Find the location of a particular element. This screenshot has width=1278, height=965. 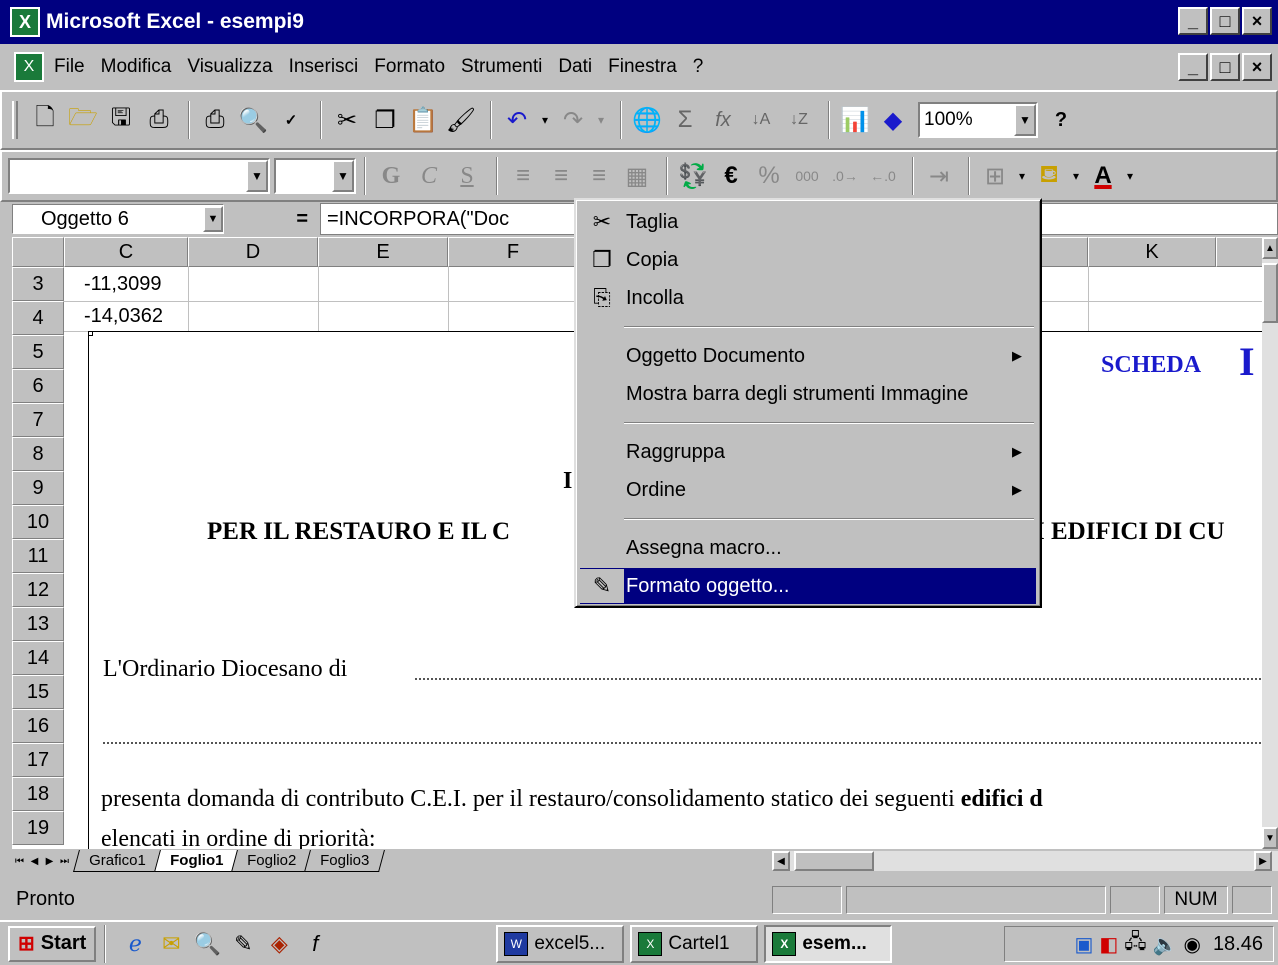

menu-inserisci: Inserisci is located at coordinates (324, 67).